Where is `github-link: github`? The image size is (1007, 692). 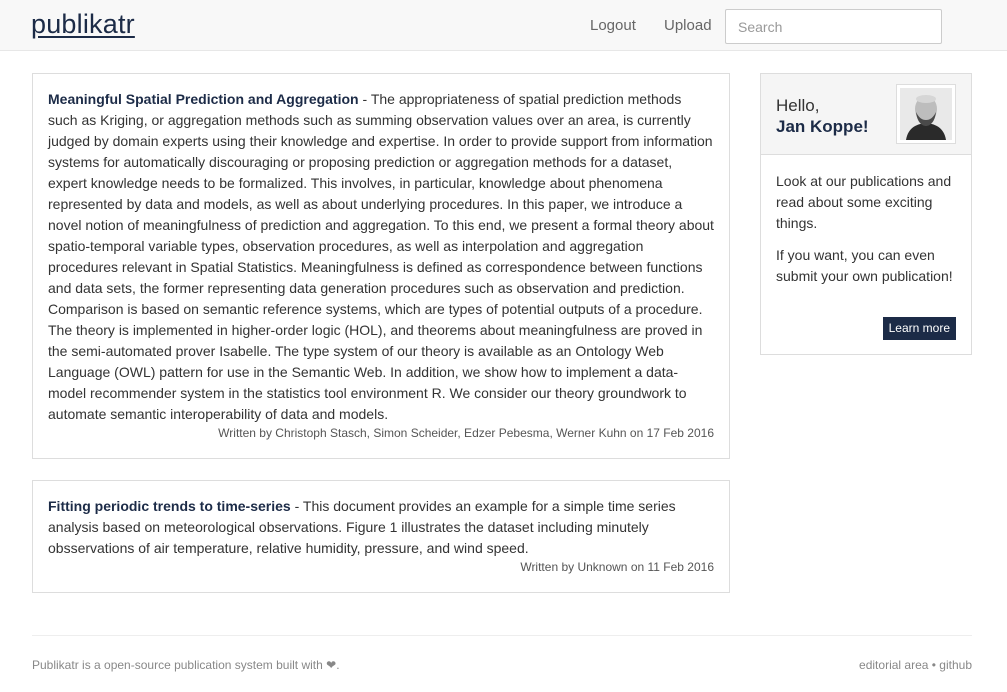
github-link: github is located at coordinates (955, 665).